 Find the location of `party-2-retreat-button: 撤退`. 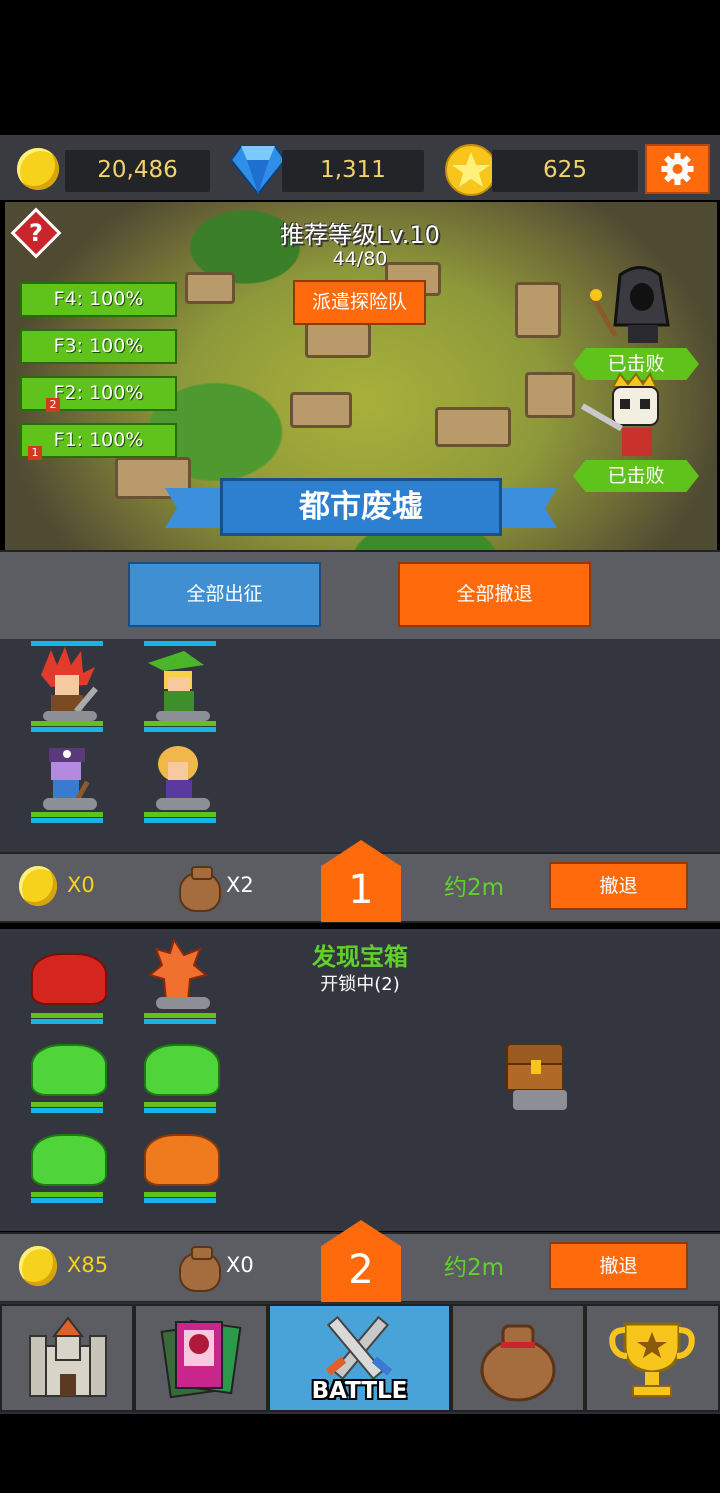

party-2-retreat-button: 撤退 is located at coordinates (618, 1266).